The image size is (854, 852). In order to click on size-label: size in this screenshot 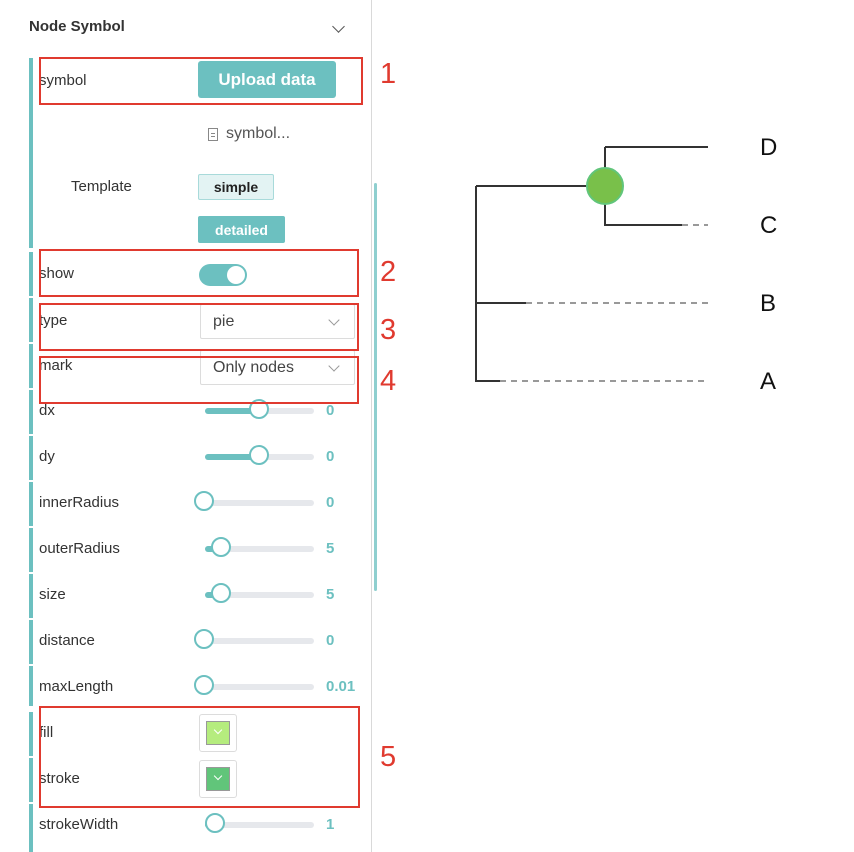, I will do `click(52, 594)`.